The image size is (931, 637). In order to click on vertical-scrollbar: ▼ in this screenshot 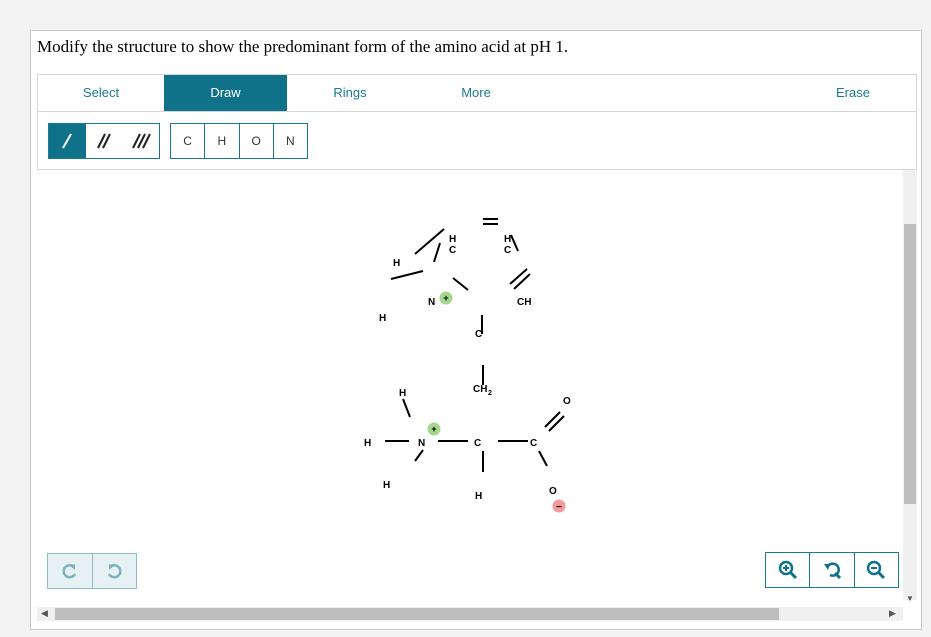, I will do `click(910, 386)`.